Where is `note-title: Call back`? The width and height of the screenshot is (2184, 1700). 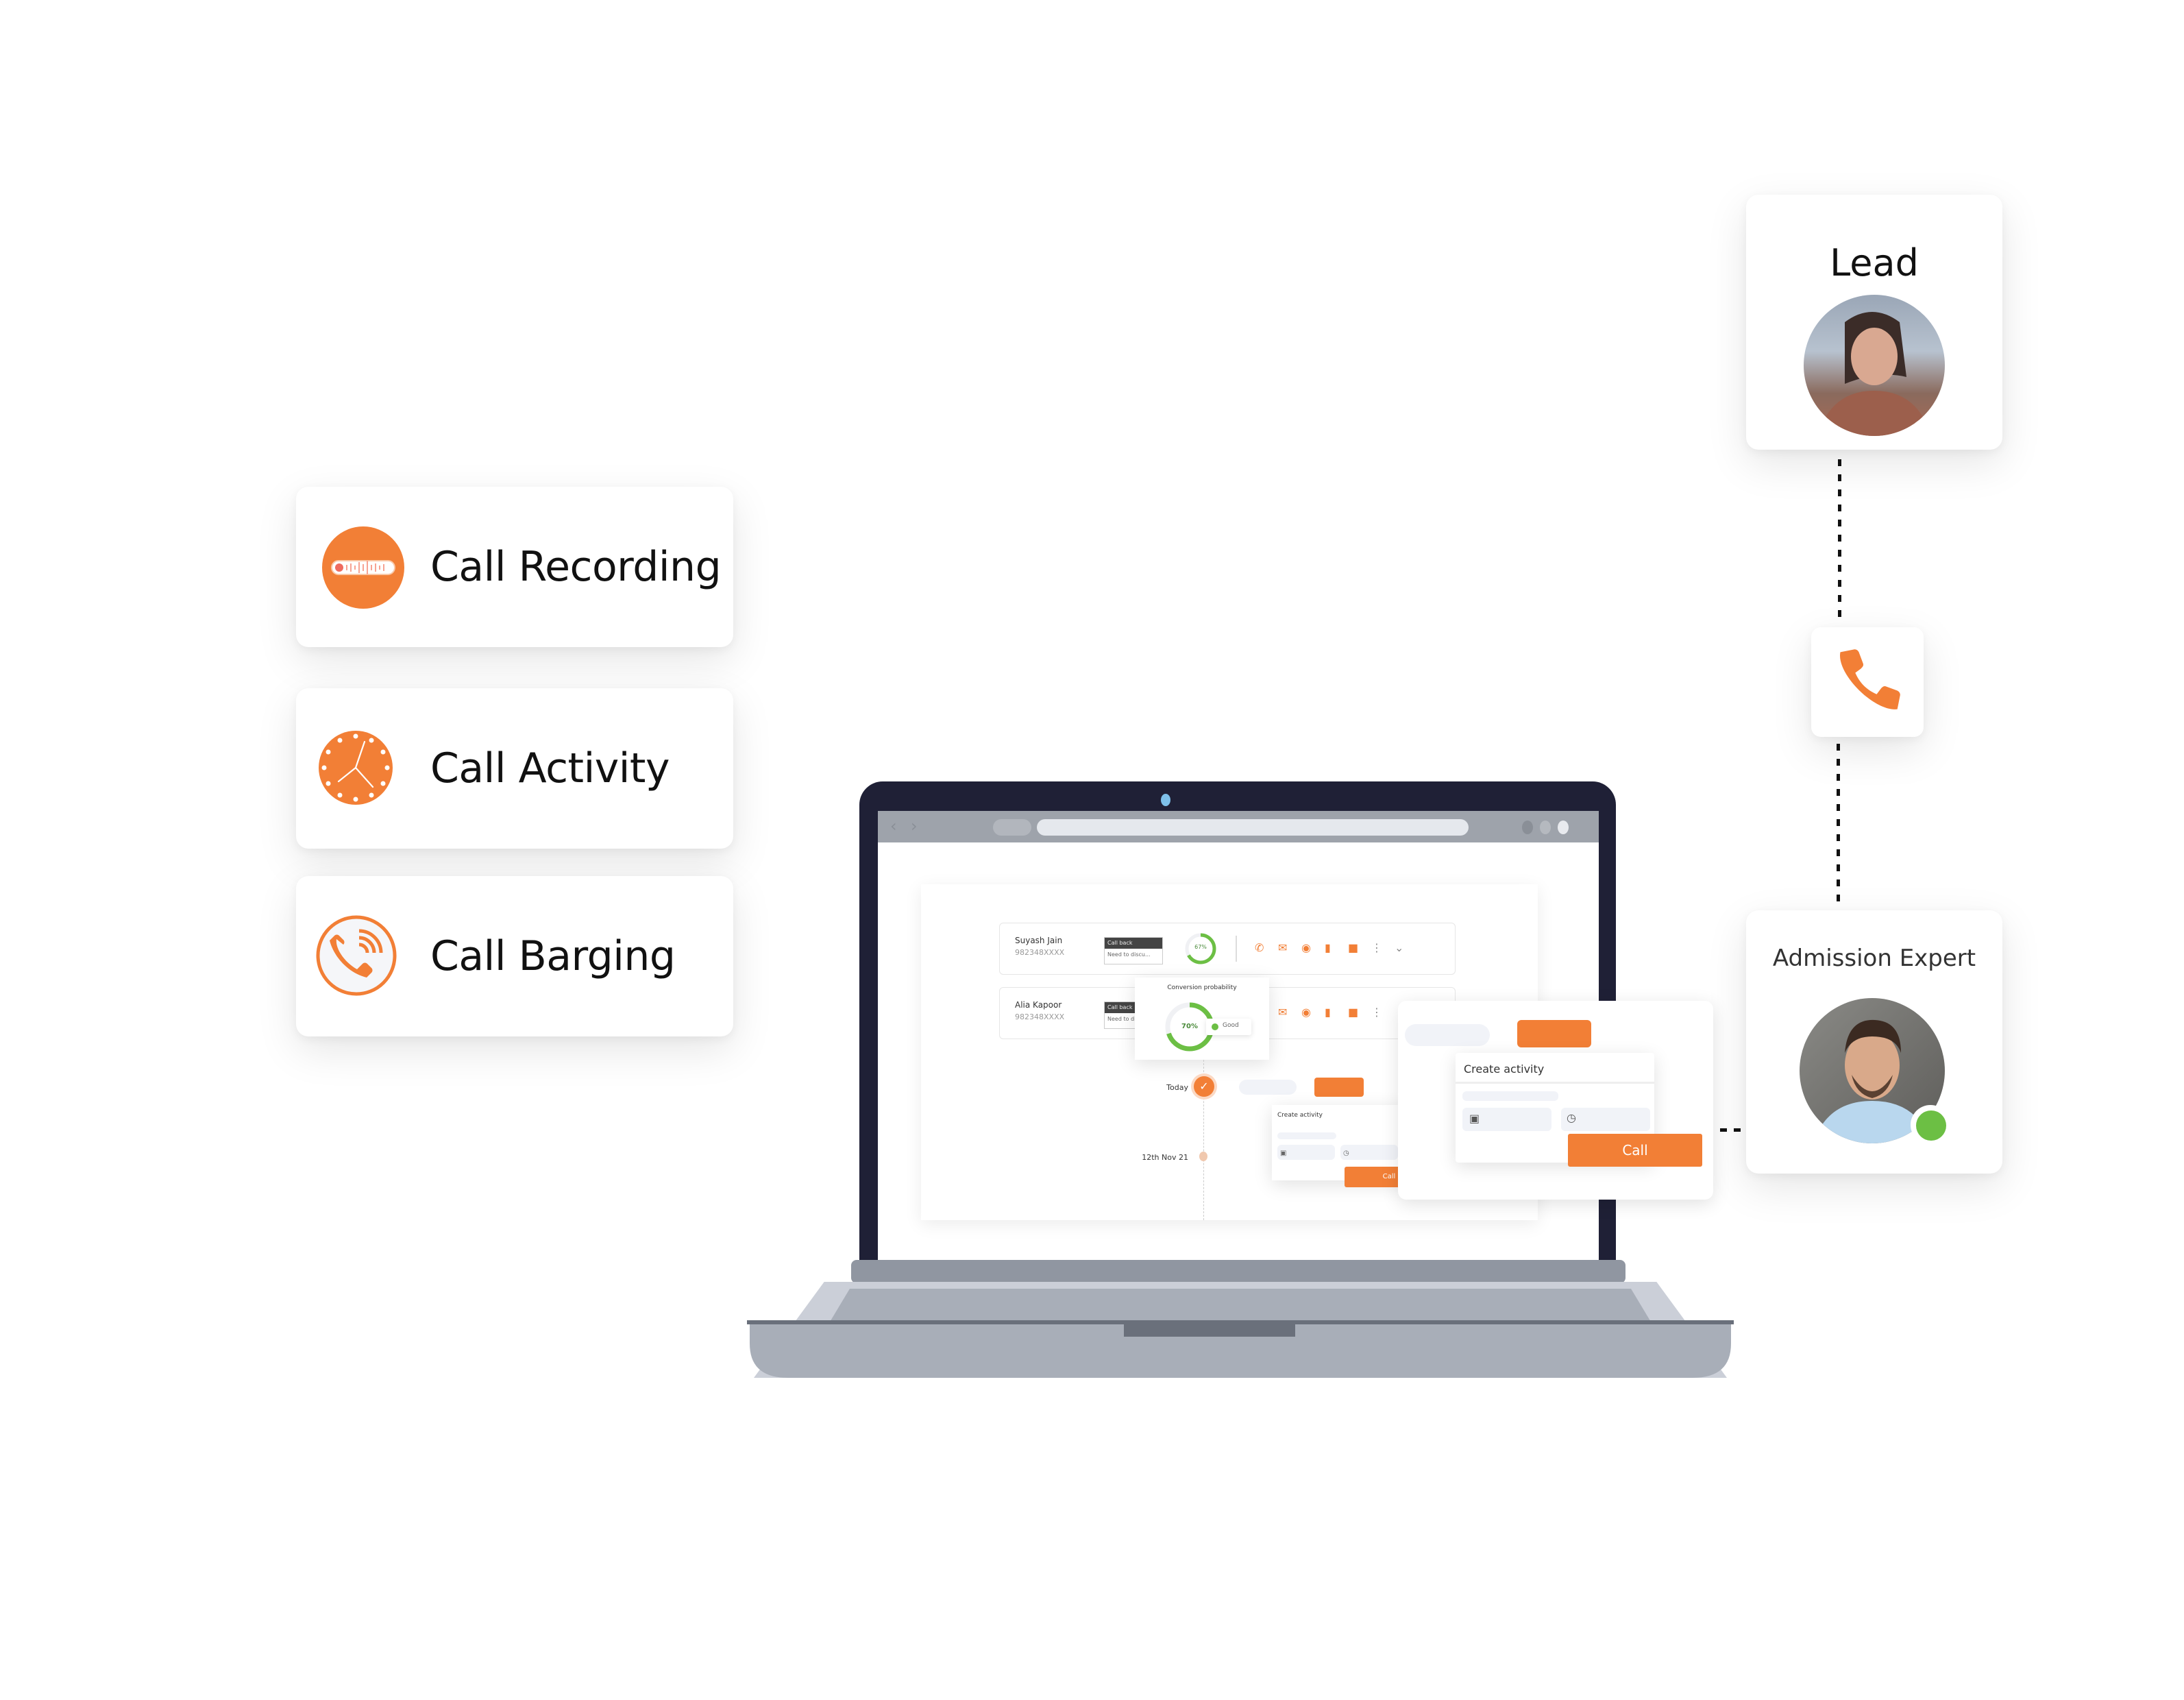 note-title: Call back is located at coordinates (1133, 943).